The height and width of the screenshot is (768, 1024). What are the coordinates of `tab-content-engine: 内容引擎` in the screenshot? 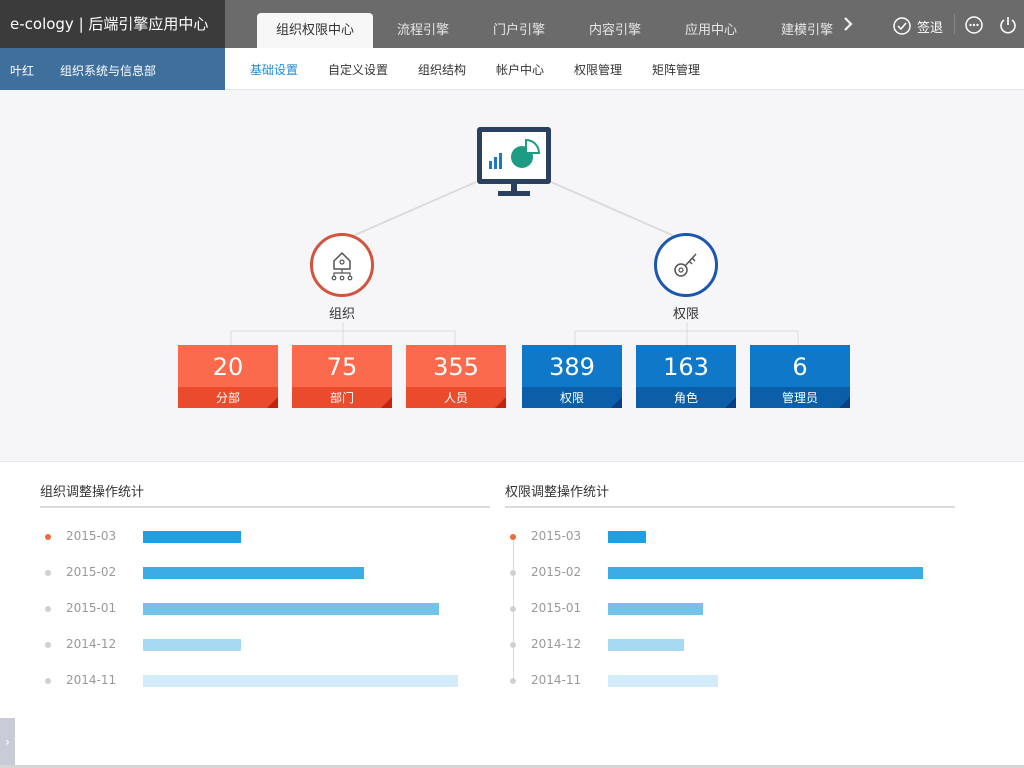 It's located at (615, 24).